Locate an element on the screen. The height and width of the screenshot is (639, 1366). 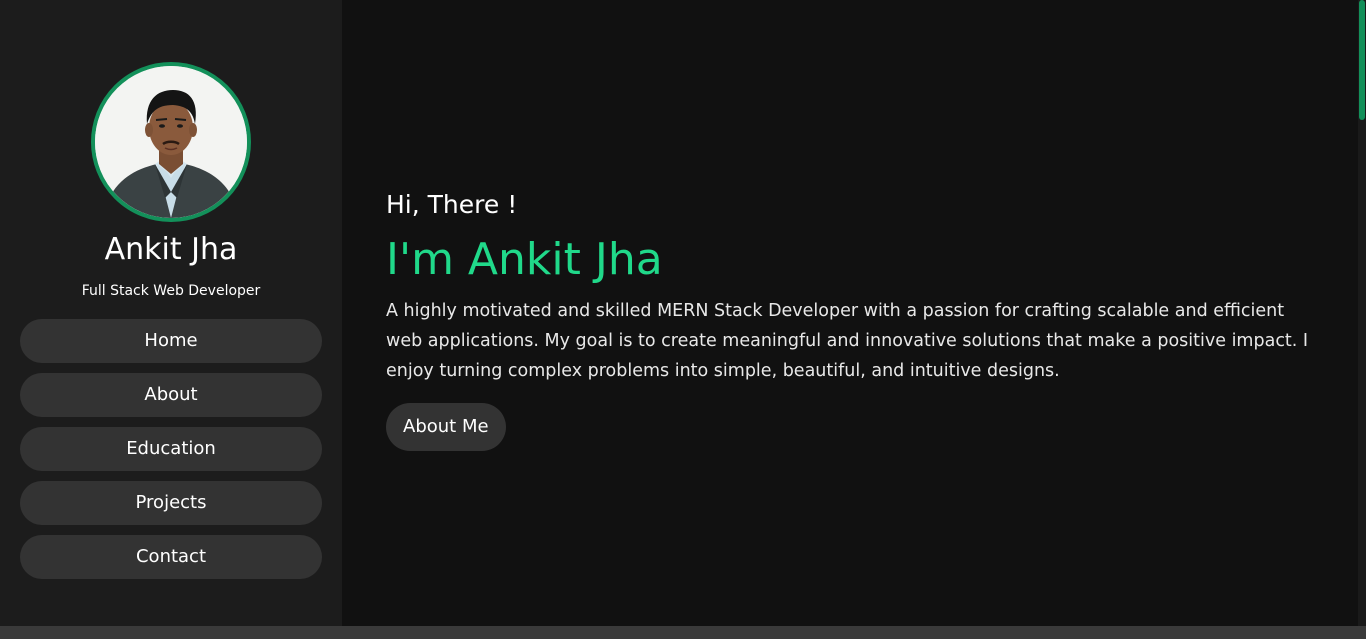
sidebar-nav: Home About Education Projects Contact is located at coordinates (171, 454).